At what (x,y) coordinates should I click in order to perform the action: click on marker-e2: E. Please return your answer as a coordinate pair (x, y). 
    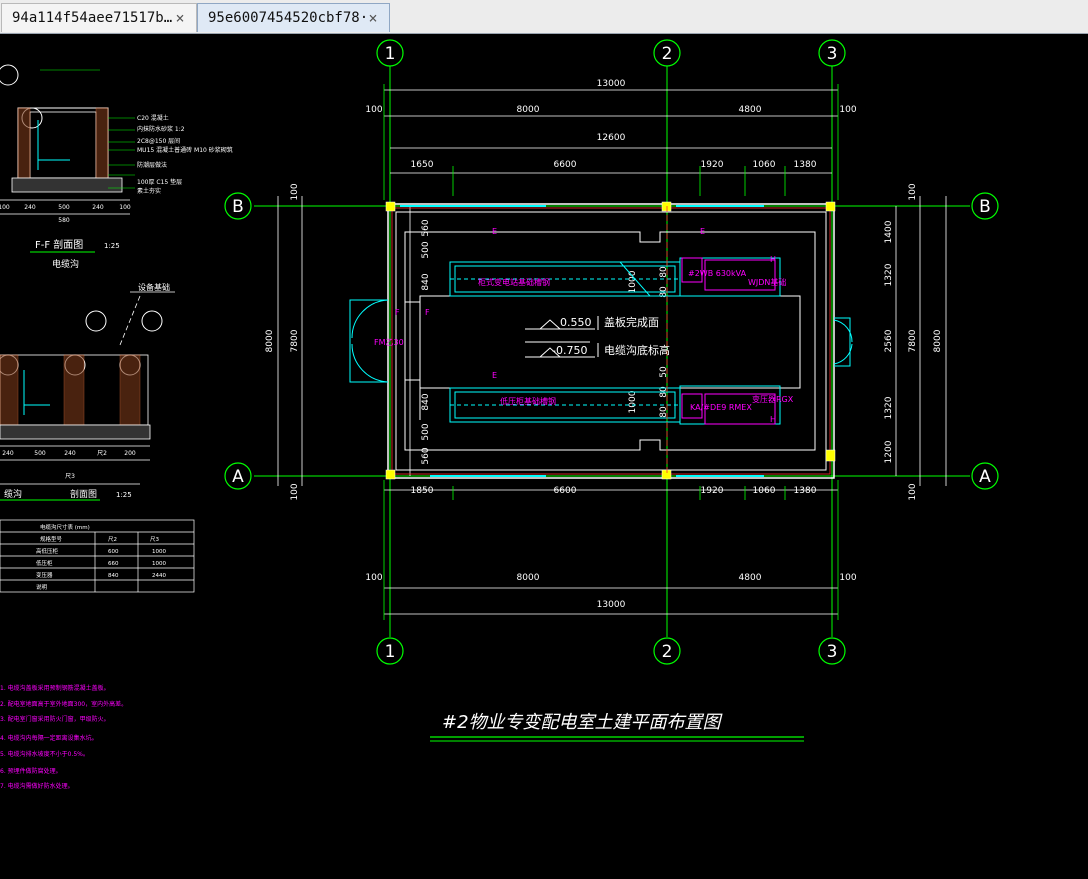
    Looking at the image, I should click on (494, 375).